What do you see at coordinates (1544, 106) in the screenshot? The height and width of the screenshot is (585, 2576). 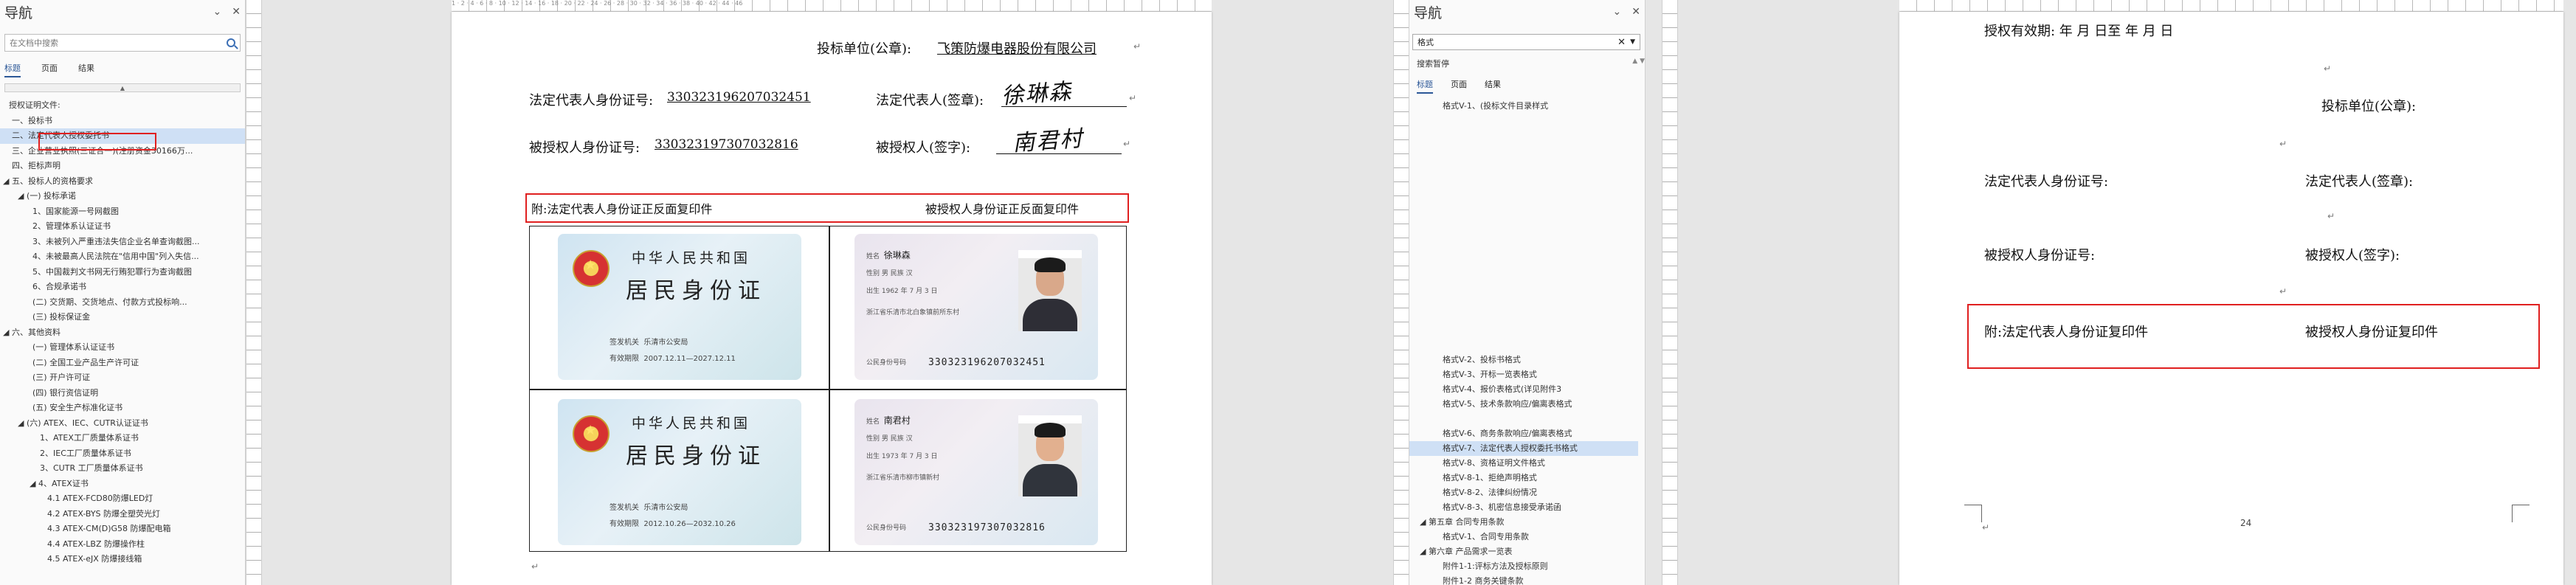 I see `nav-item: 格式V-1、(投标文件目录样式` at bounding box center [1544, 106].